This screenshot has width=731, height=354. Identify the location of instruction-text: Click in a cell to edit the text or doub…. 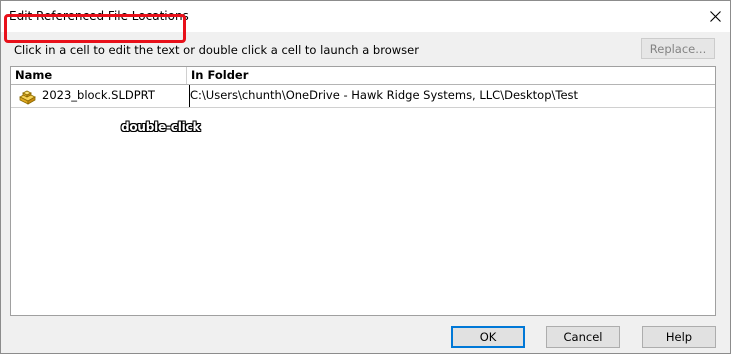
(216, 50).